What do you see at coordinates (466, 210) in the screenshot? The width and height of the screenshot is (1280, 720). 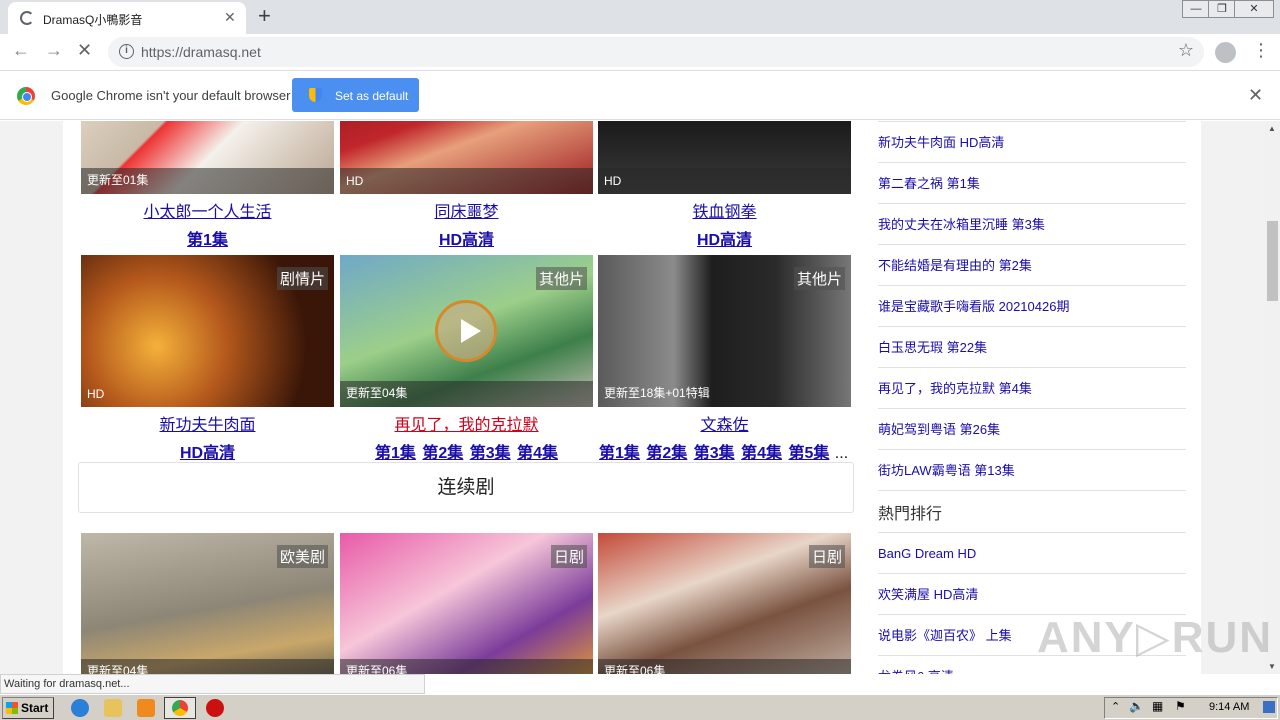 I see `video-title-link: 同床噩梦` at bounding box center [466, 210].